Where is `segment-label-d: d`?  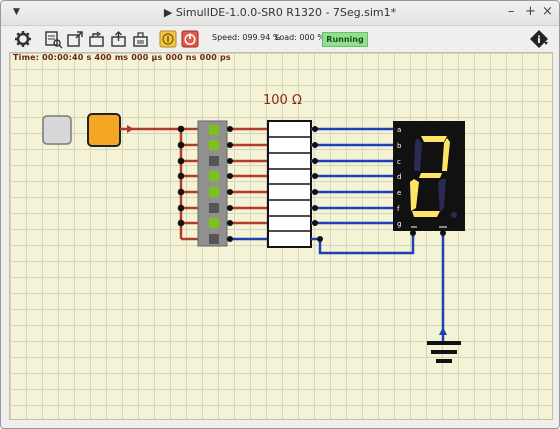
segment-label-d: d is located at coordinates (399, 177).